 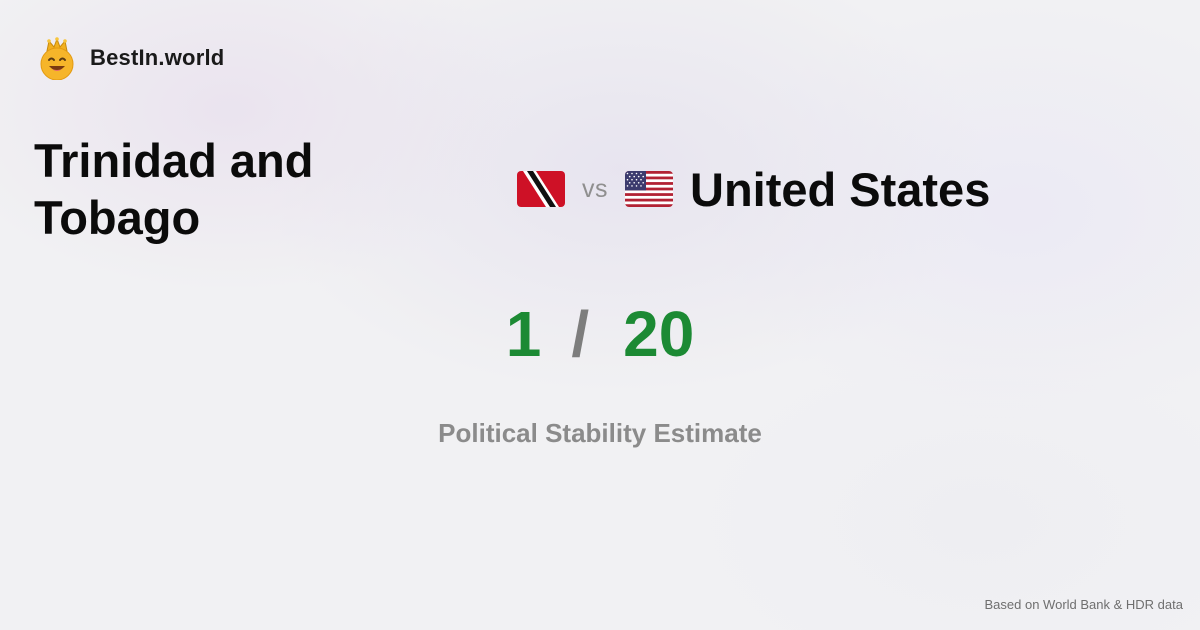 What do you see at coordinates (157, 57) in the screenshot?
I see `brand-name: BestIn.world` at bounding box center [157, 57].